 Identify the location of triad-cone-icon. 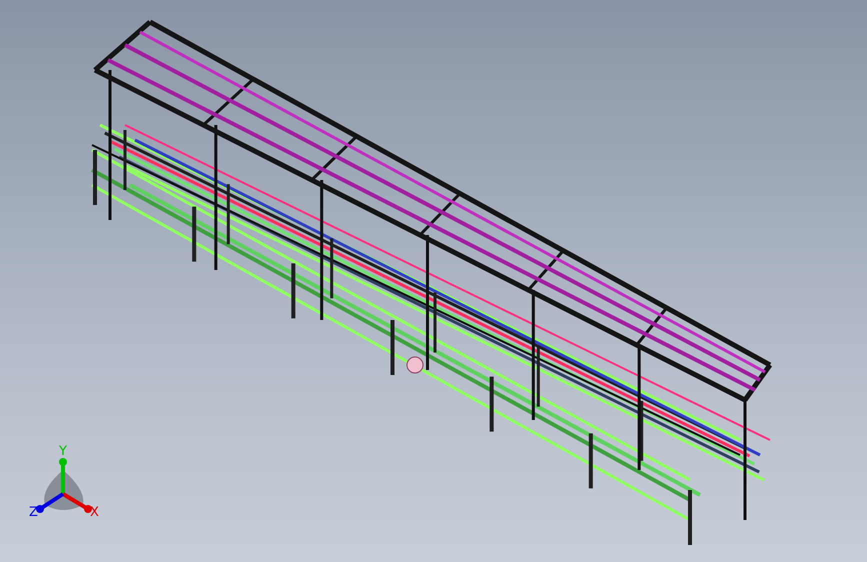
(64, 490).